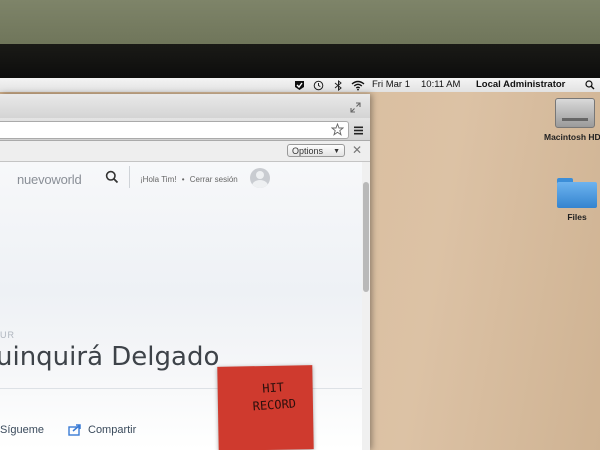 This screenshot has width=600, height=450. I want to click on desktop-icon-files: Files, so click(577, 200).